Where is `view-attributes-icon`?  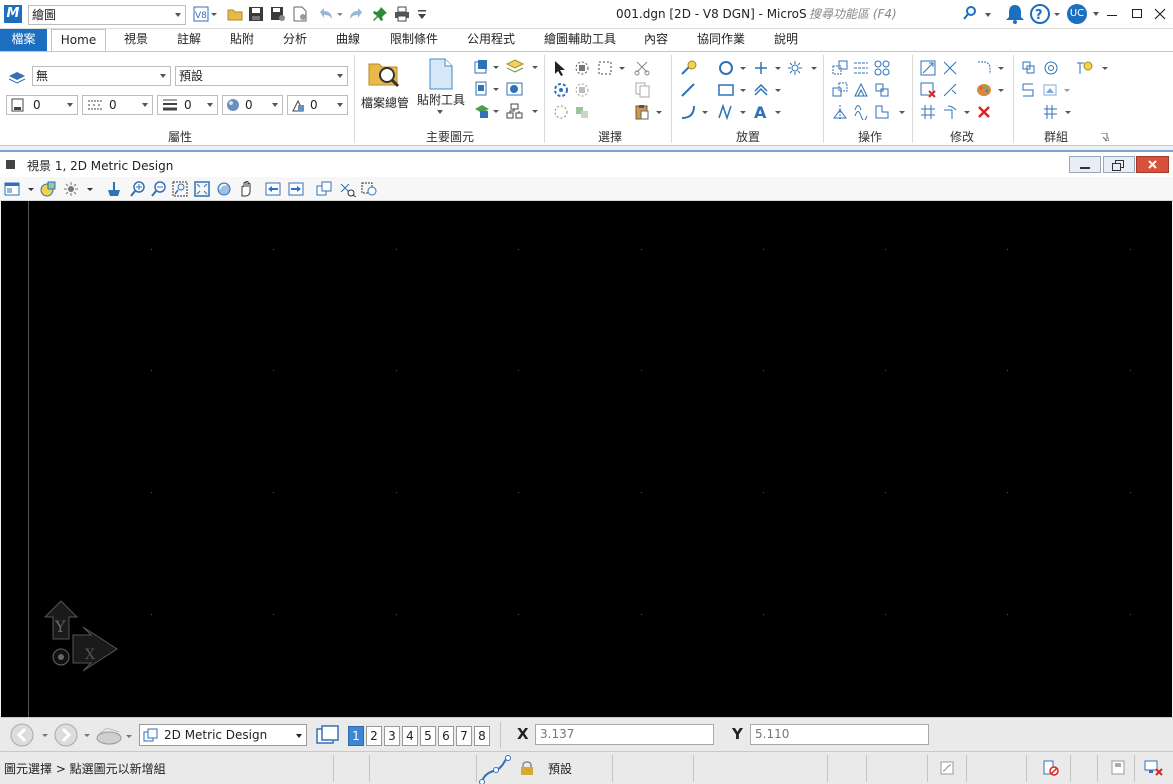
view-attributes-icon is located at coordinates (20, 189).